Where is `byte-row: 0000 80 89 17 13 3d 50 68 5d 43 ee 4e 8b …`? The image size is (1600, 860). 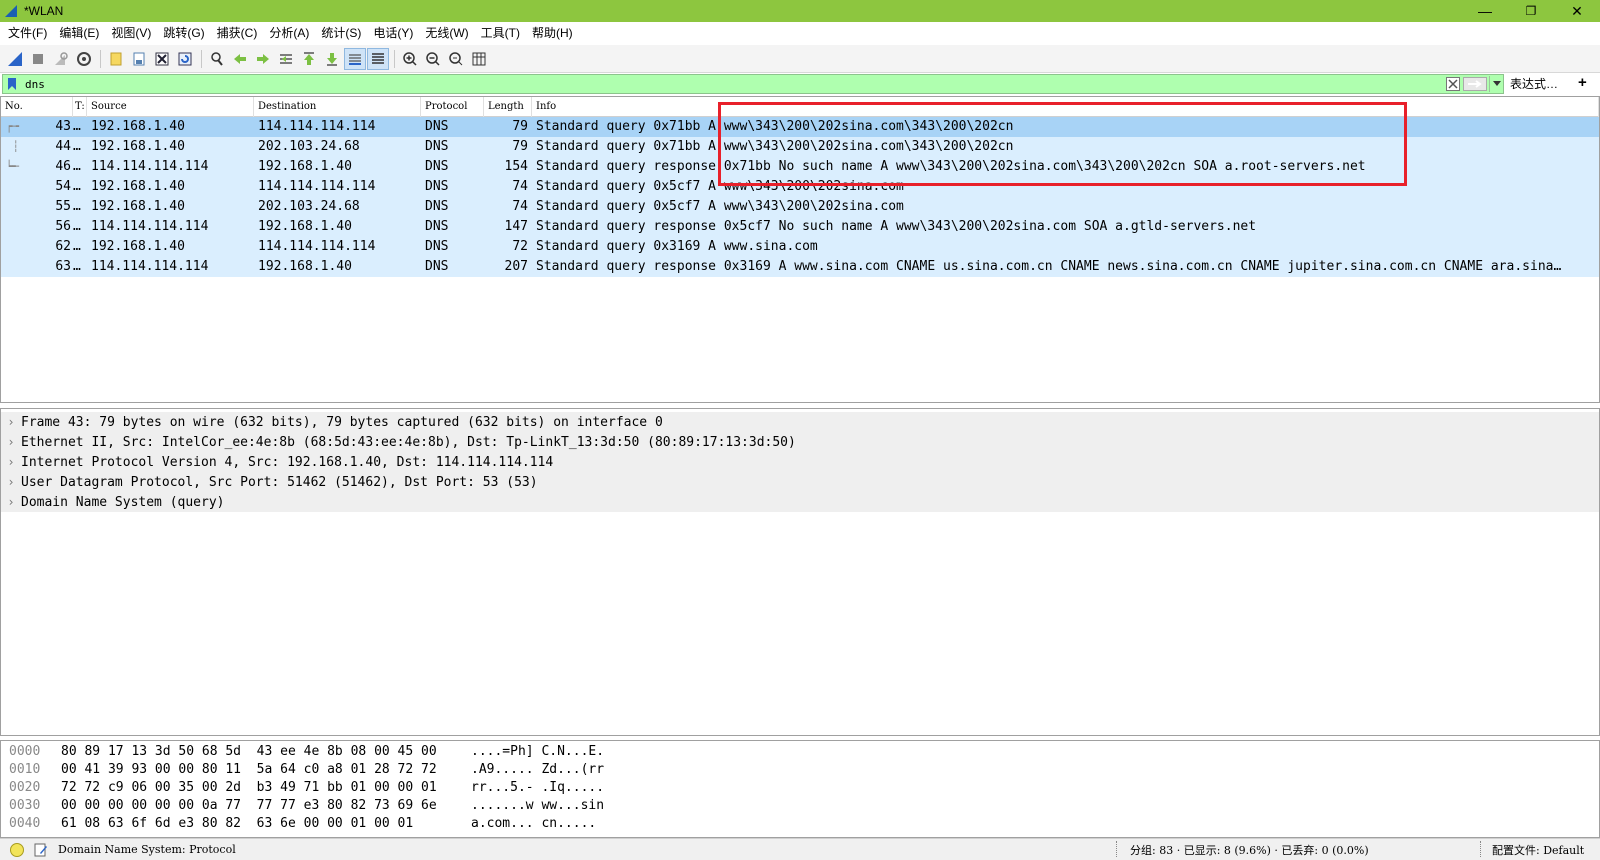
byte-row: 0000 80 89 17 13 3d 50 68 5d 43 ee 4e 8b … is located at coordinates (307, 751).